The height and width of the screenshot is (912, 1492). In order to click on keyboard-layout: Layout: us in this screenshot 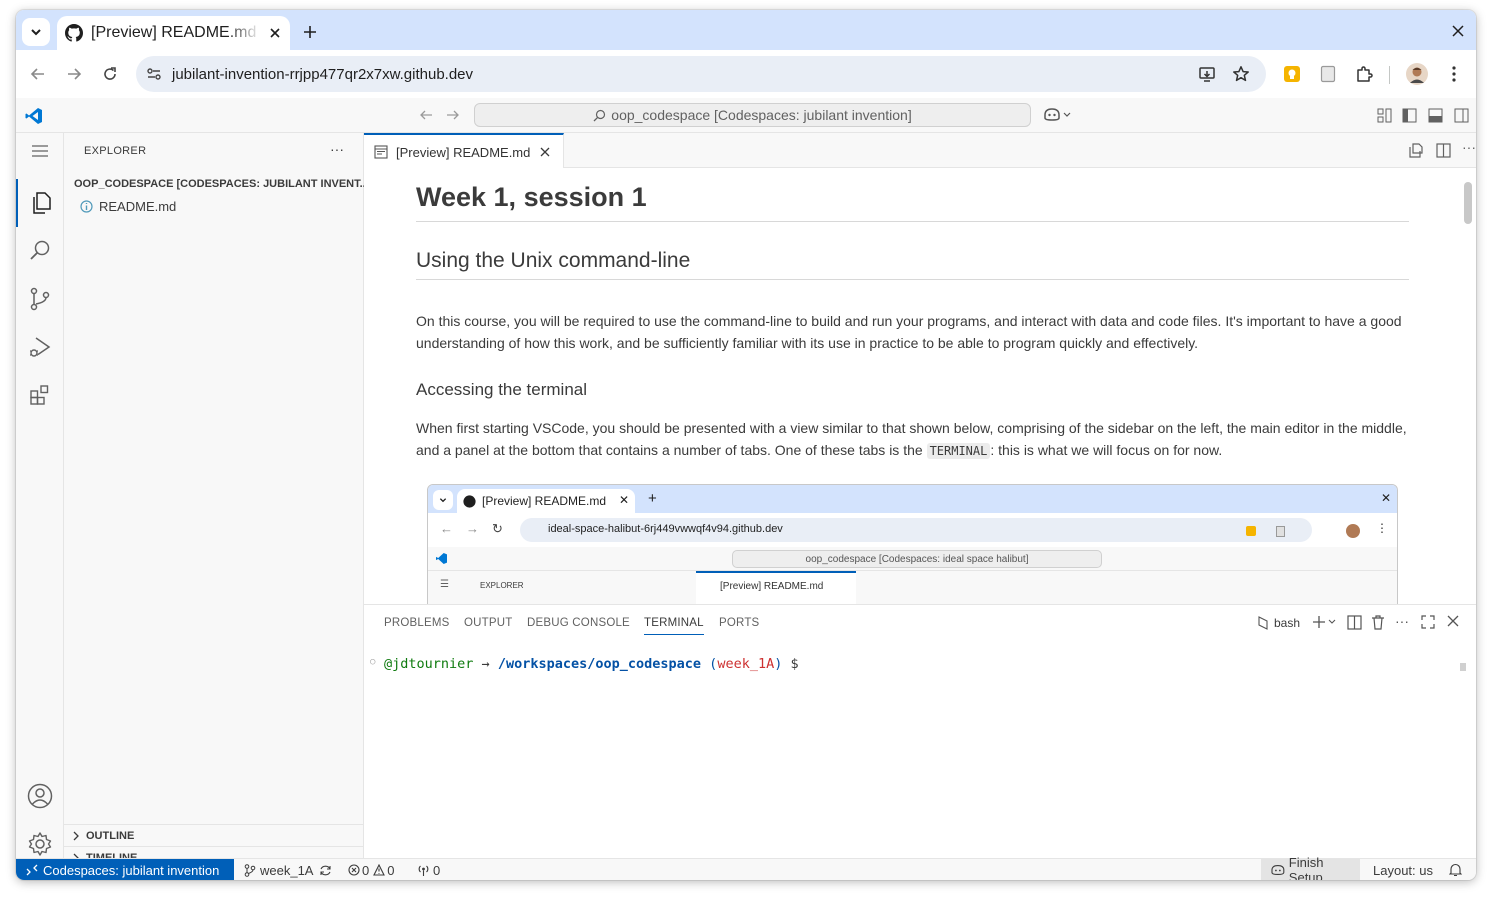, I will do `click(1403, 869)`.